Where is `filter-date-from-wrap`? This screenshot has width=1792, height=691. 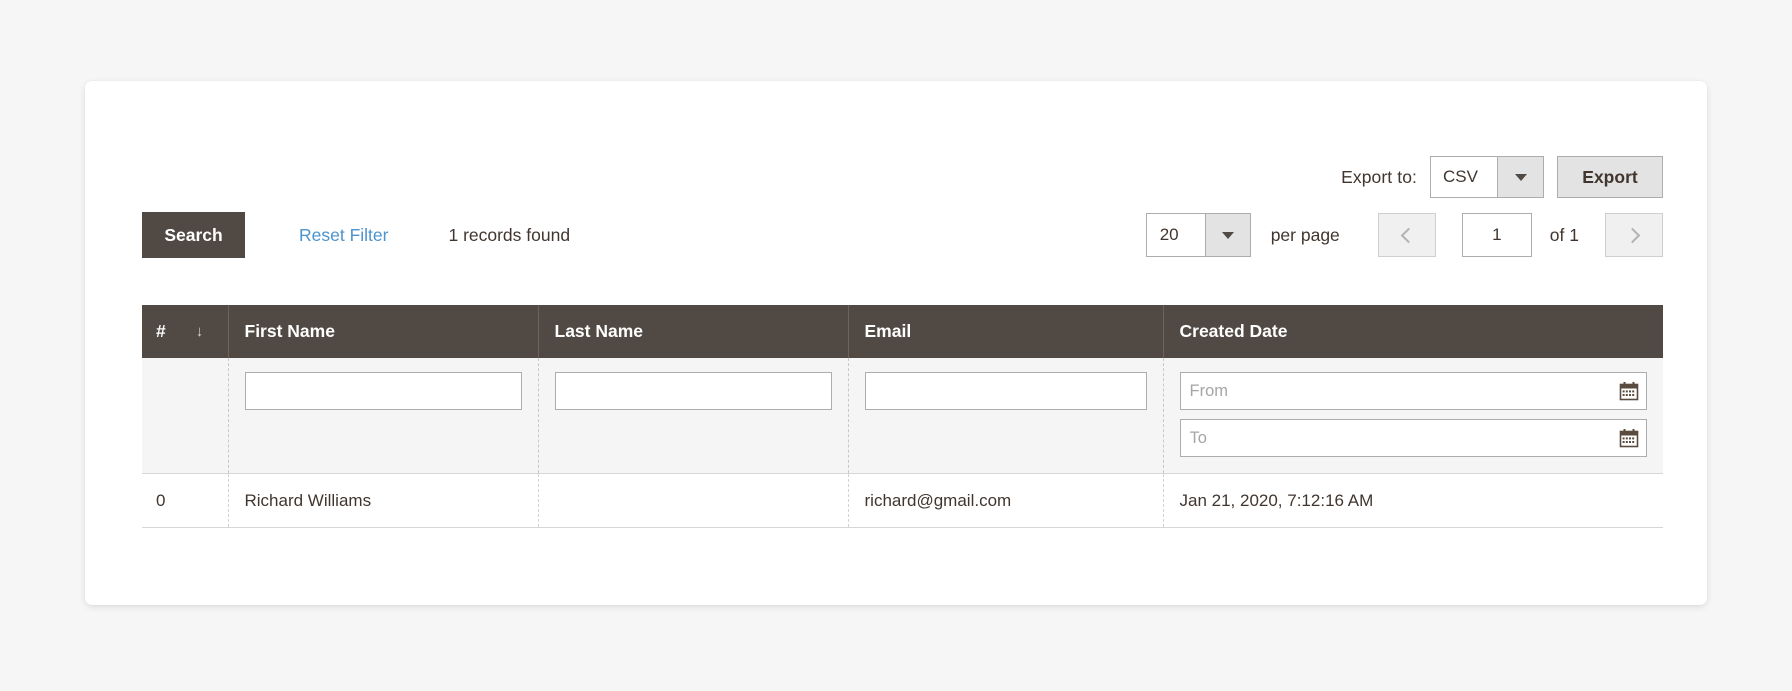 filter-date-from-wrap is located at coordinates (1413, 391).